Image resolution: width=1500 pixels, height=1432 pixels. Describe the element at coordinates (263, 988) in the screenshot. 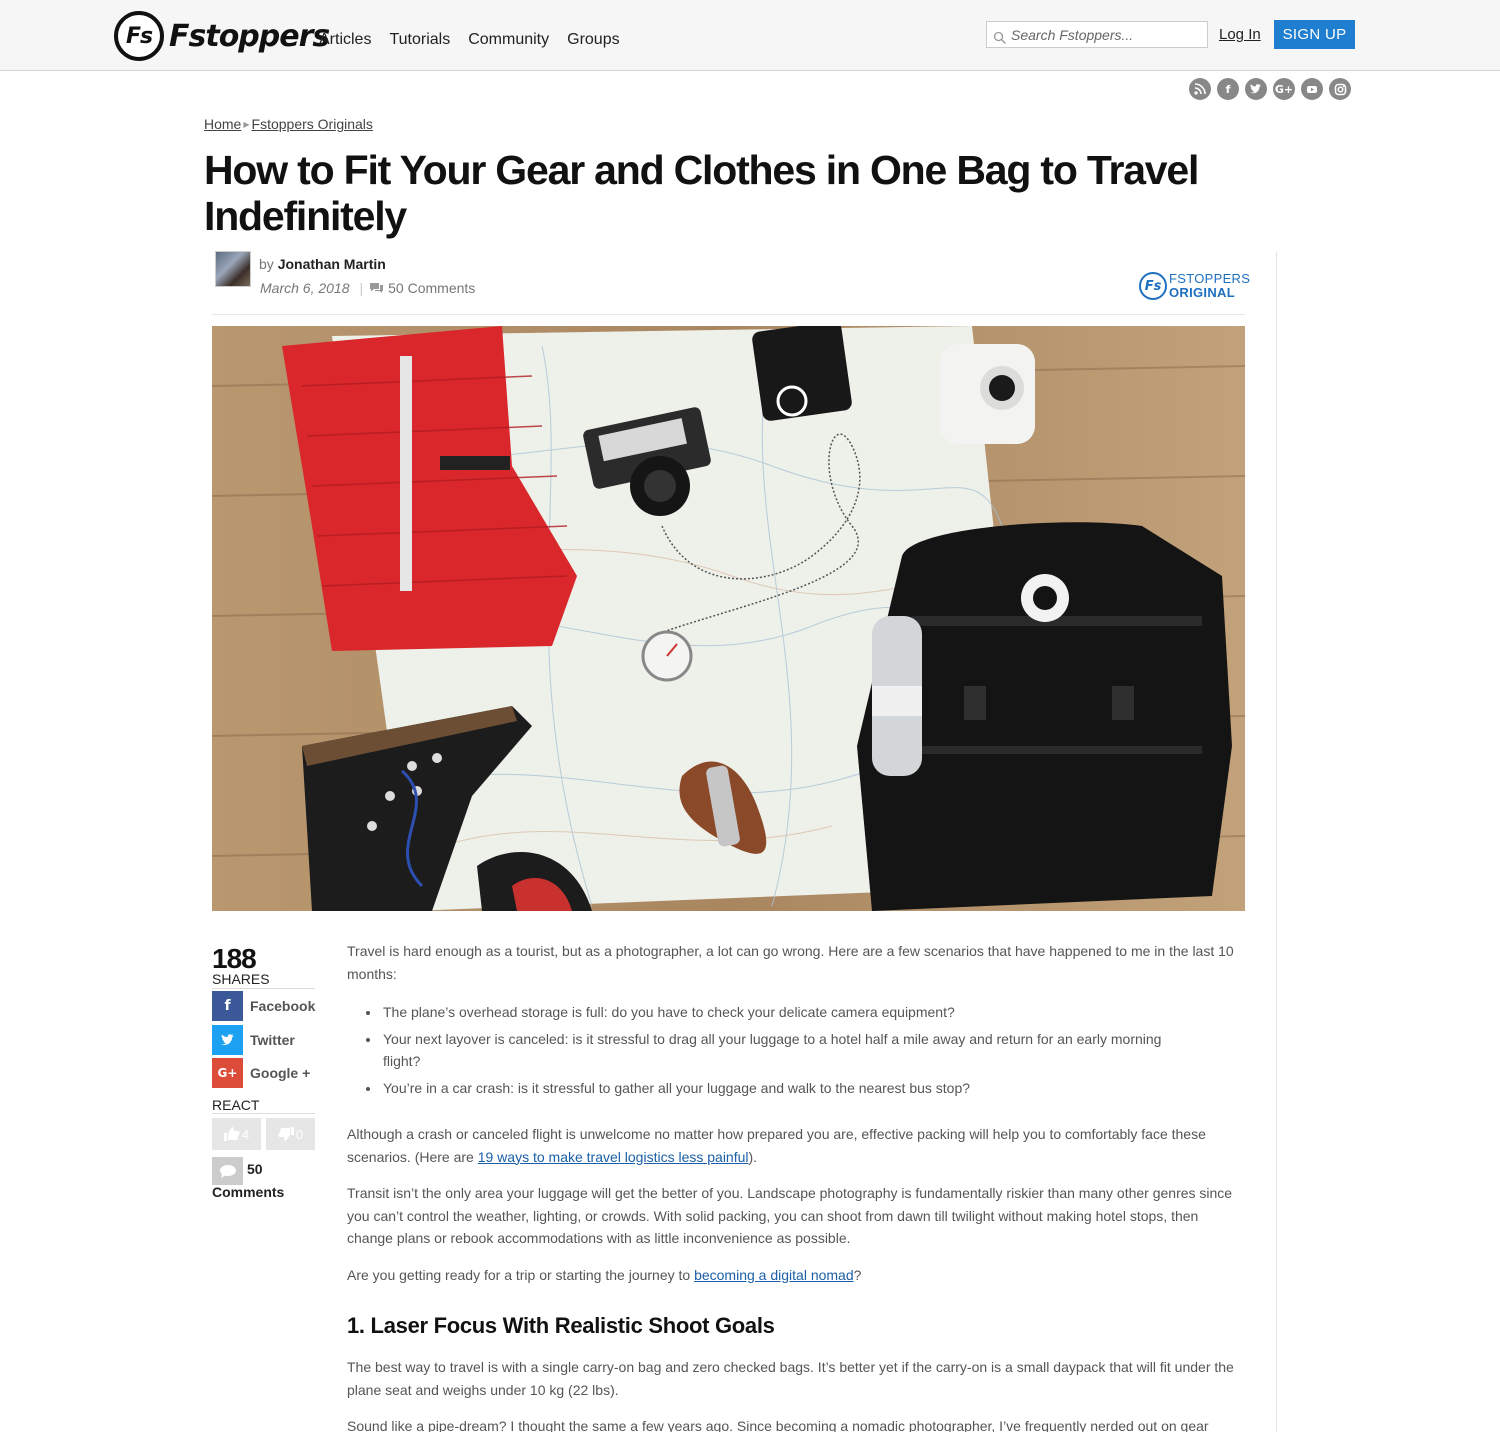

I see `share-divider` at that location.